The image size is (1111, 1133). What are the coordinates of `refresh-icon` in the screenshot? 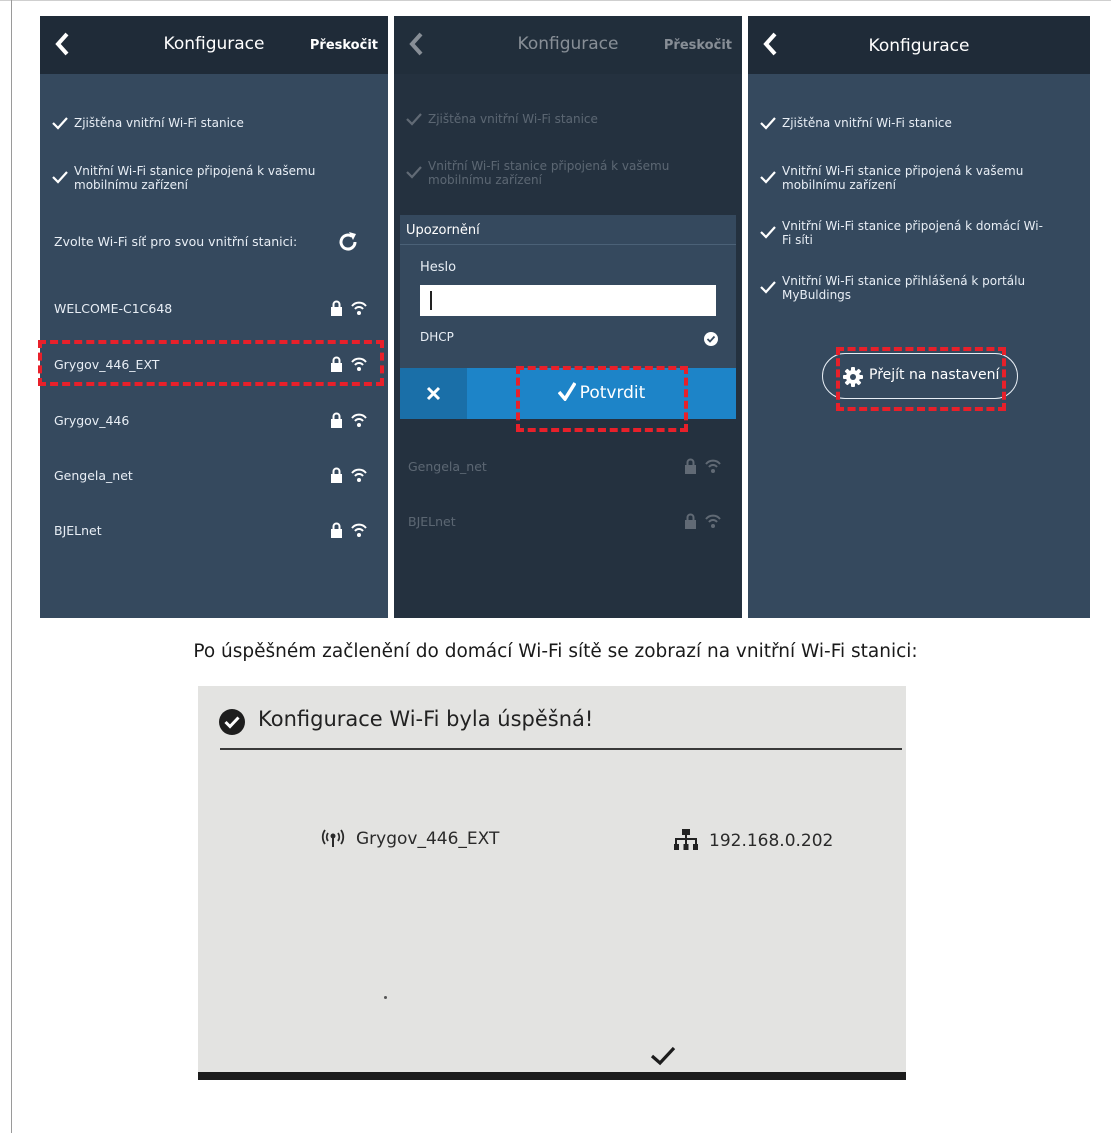 It's located at (348, 242).